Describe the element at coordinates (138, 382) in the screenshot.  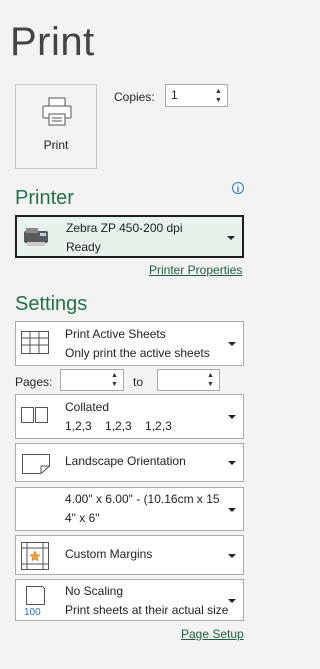
I see `pages-to-label: to` at that location.